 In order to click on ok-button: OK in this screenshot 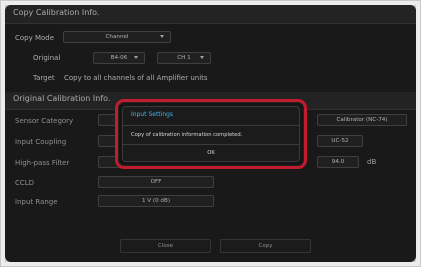, I will do `click(211, 152)`.